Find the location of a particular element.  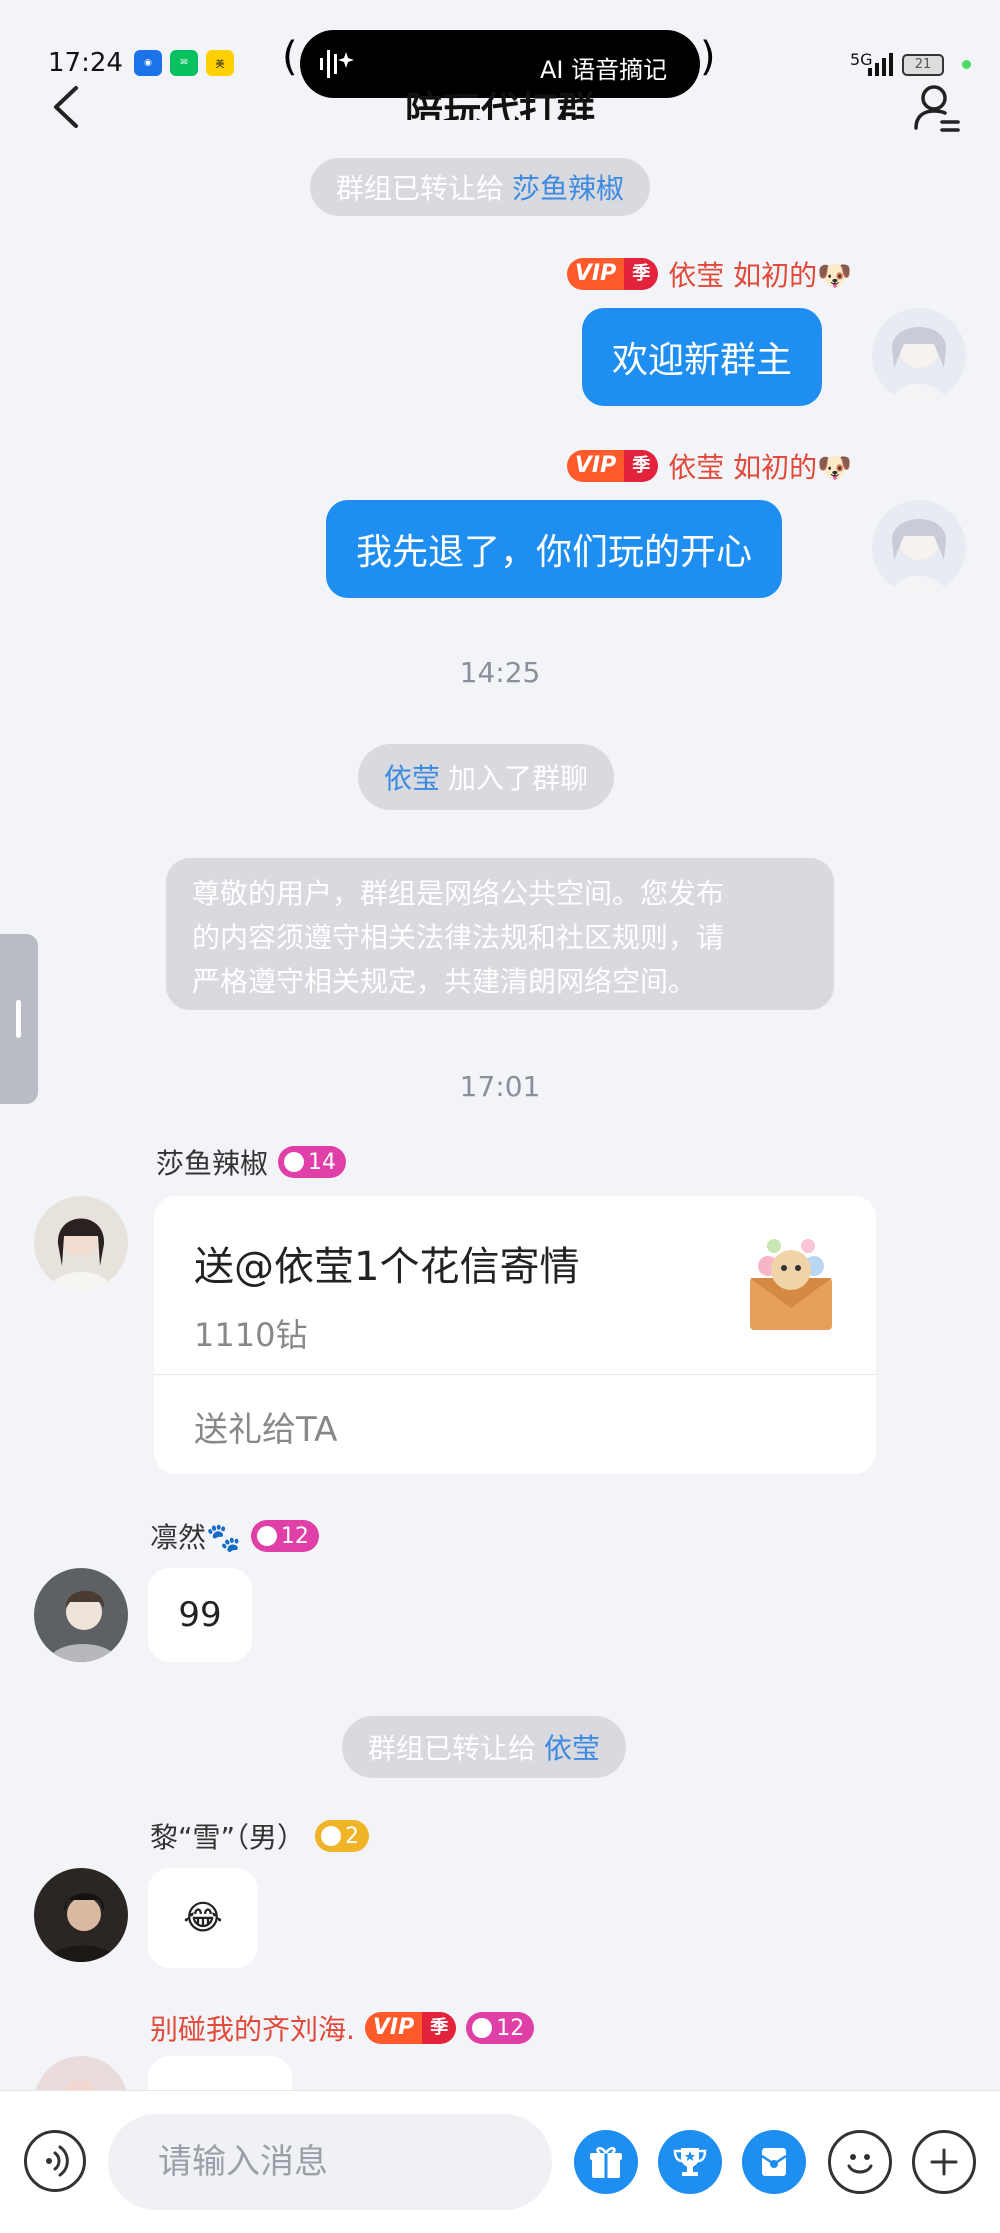

gift-envelope-image is located at coordinates (791, 1284).